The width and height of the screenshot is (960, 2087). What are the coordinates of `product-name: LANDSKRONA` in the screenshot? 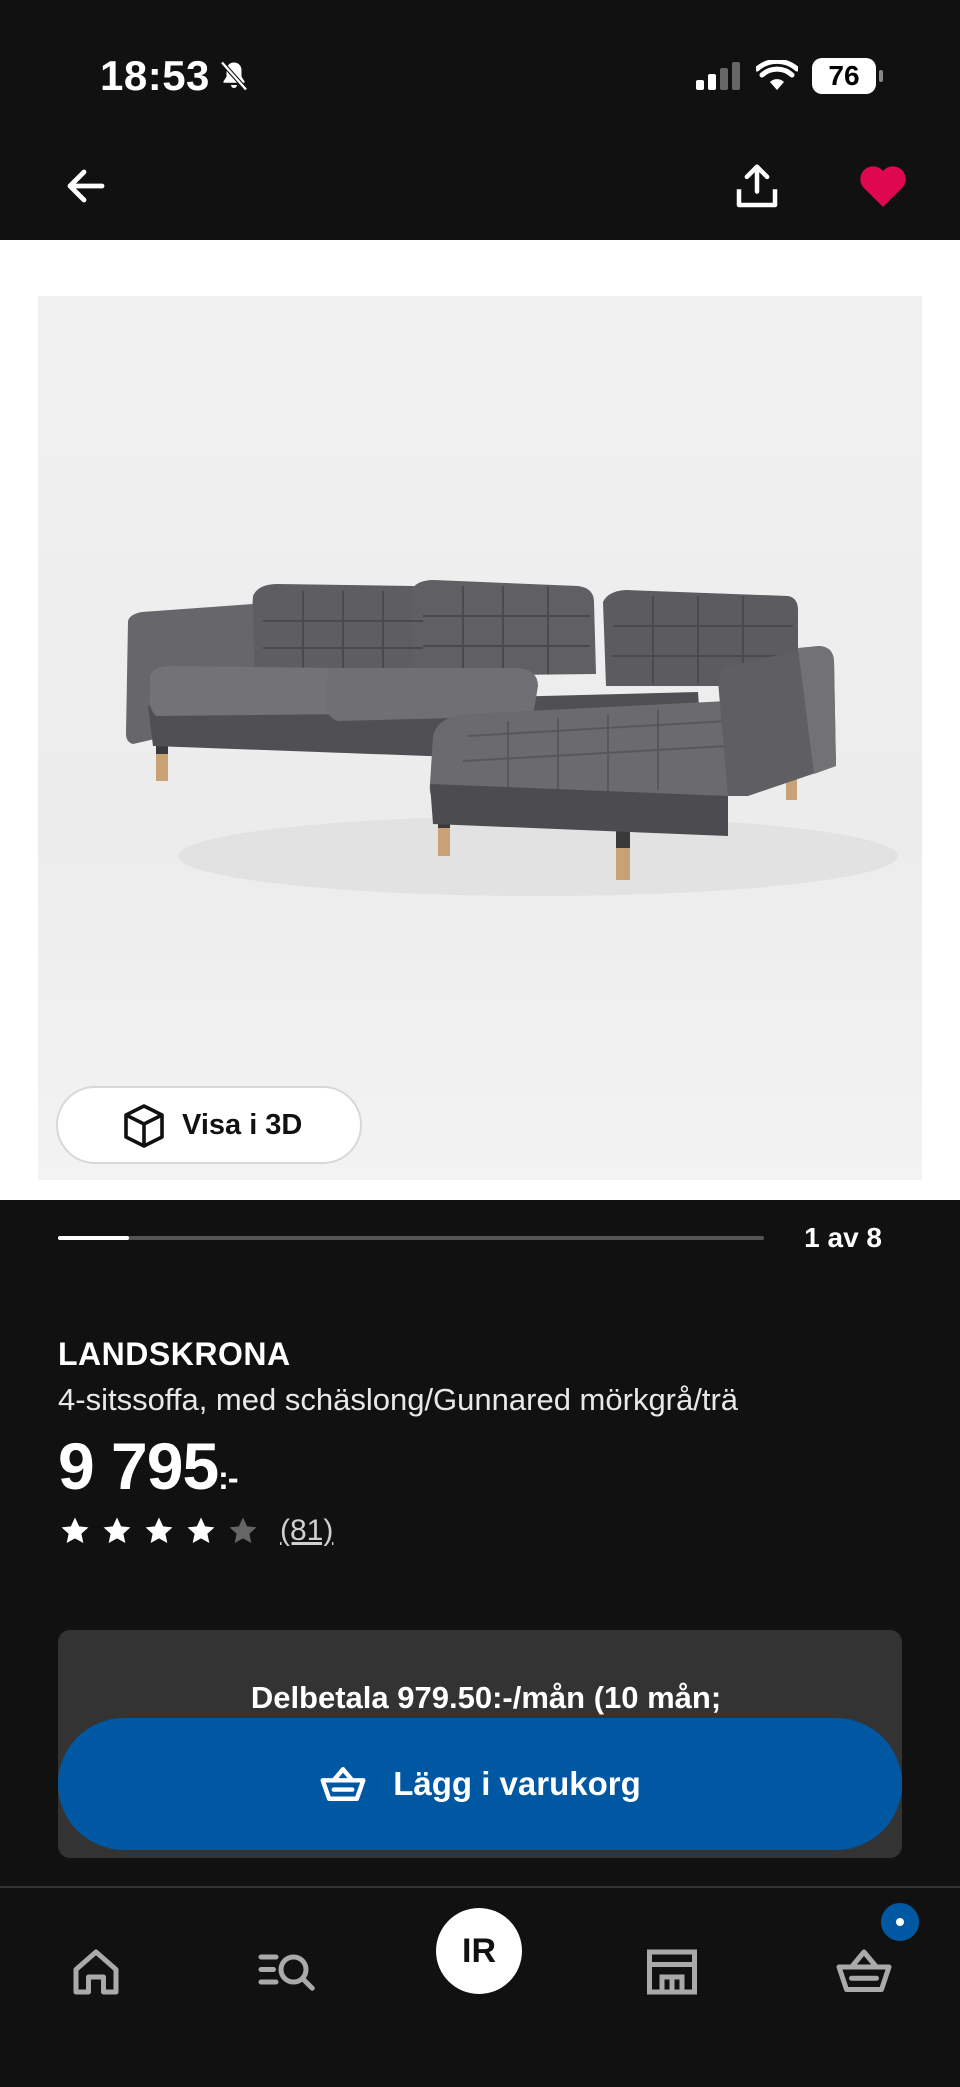 It's located at (174, 1354).